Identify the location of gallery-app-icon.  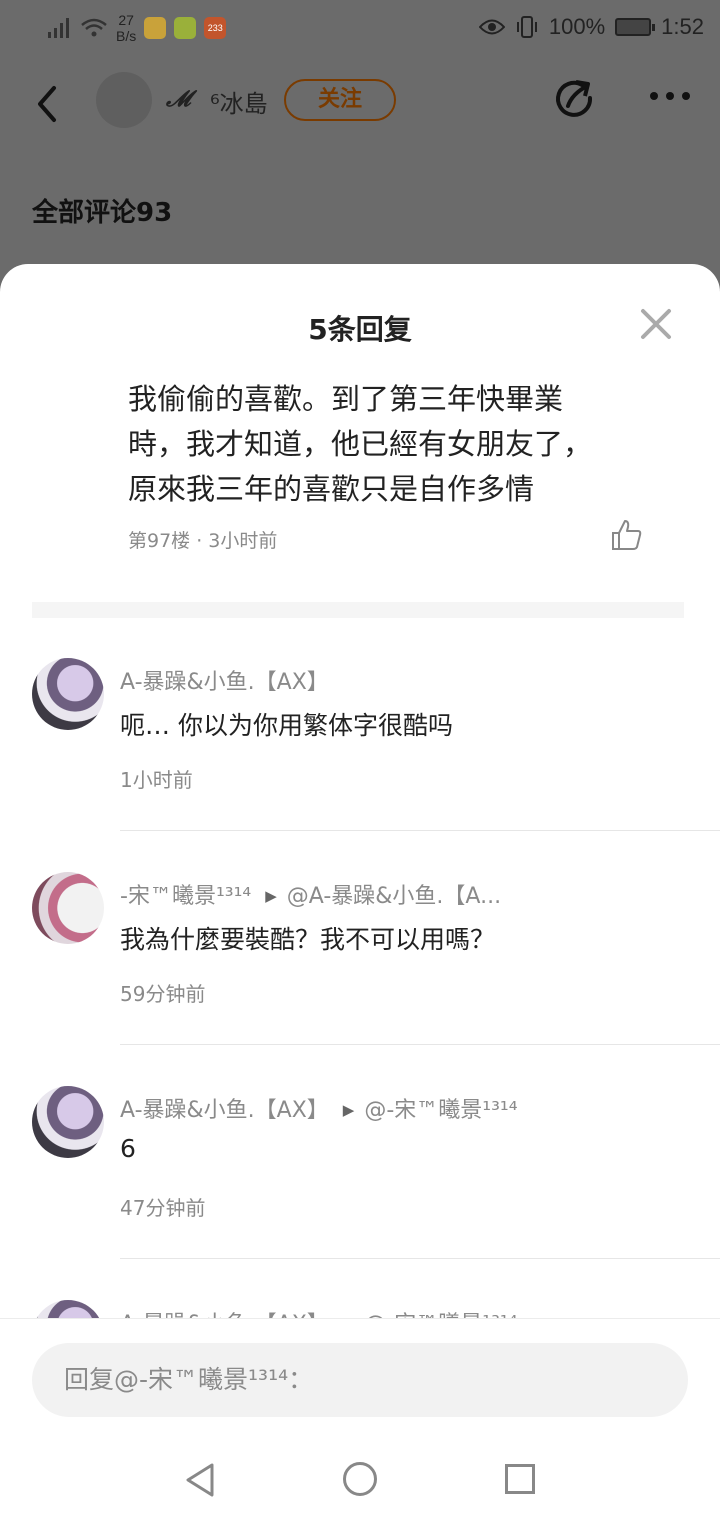
(155, 28).